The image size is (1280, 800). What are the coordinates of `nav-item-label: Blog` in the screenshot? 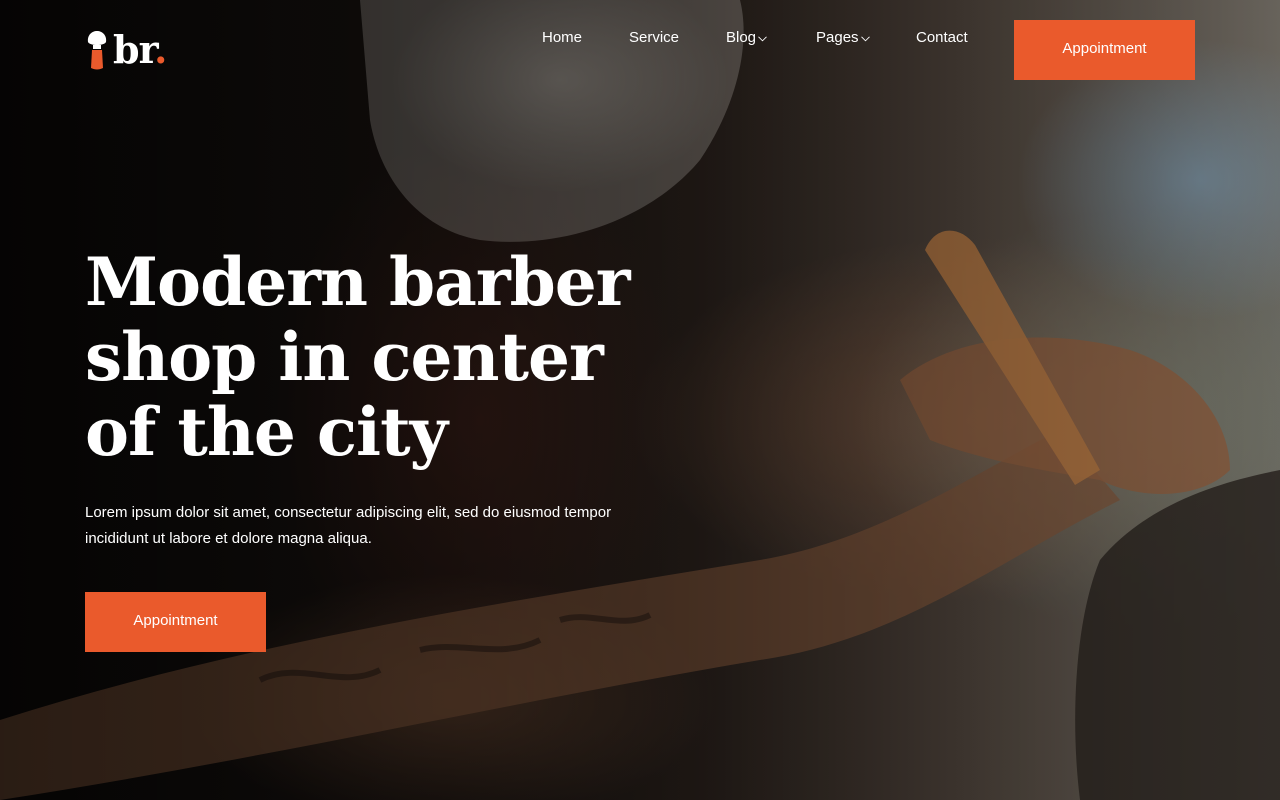 It's located at (741, 37).